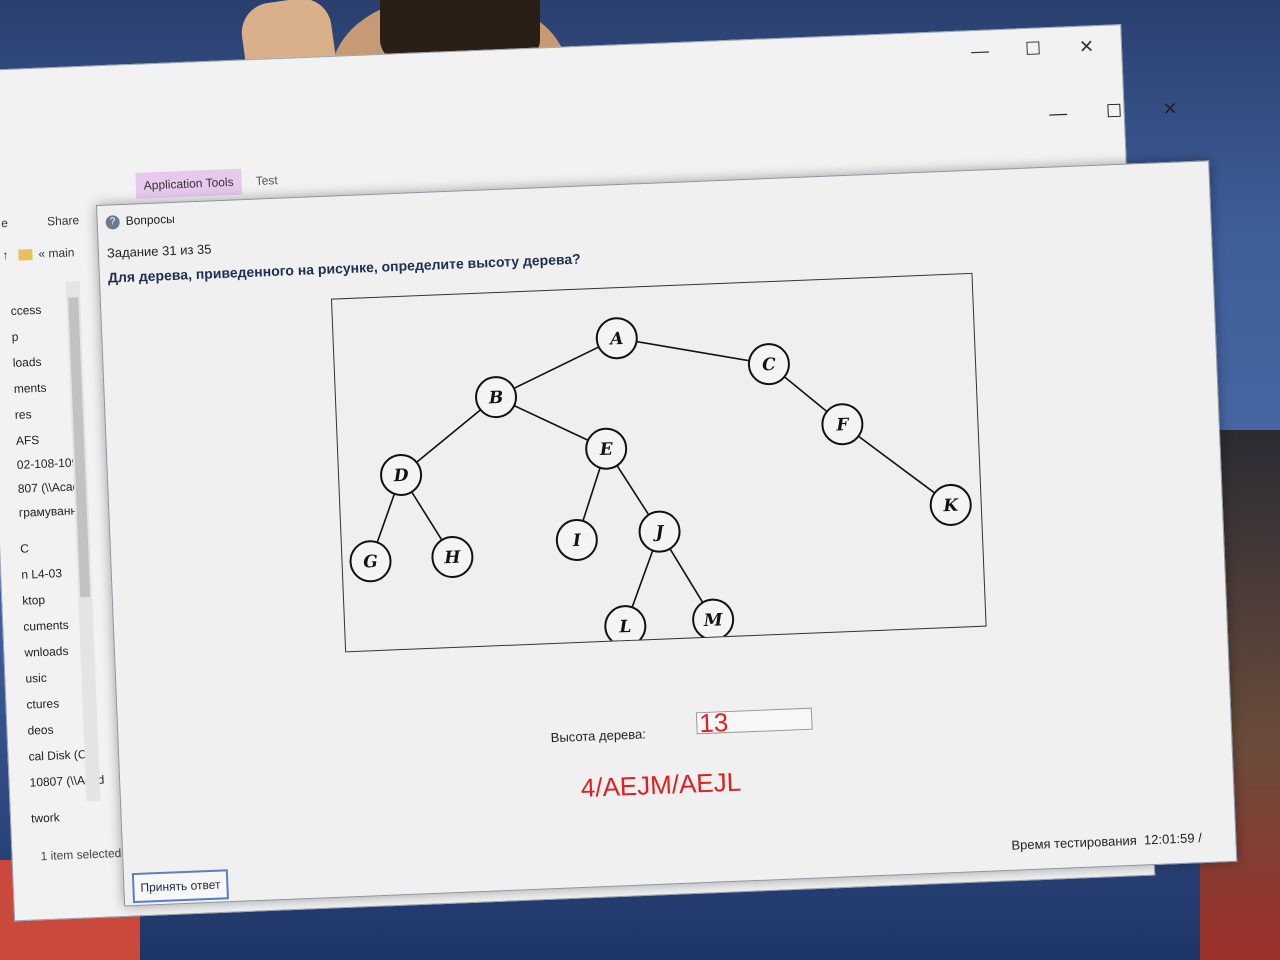 The image size is (1280, 960). I want to click on nav-item: deos, so click(40, 730).